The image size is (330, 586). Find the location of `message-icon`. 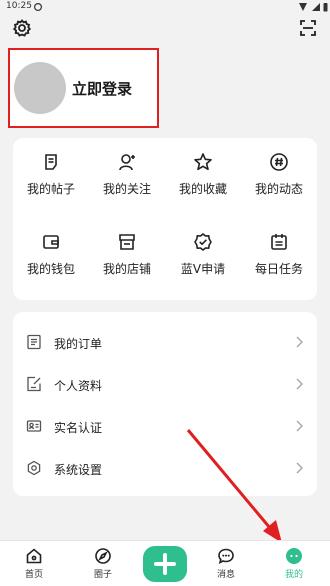

message-icon is located at coordinates (226, 556).